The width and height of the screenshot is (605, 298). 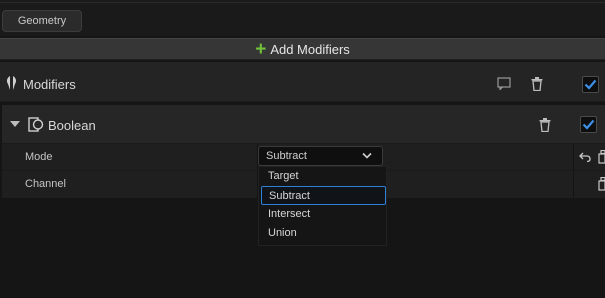 What do you see at coordinates (39, 157) in the screenshot?
I see `mode-label: Mode` at bounding box center [39, 157].